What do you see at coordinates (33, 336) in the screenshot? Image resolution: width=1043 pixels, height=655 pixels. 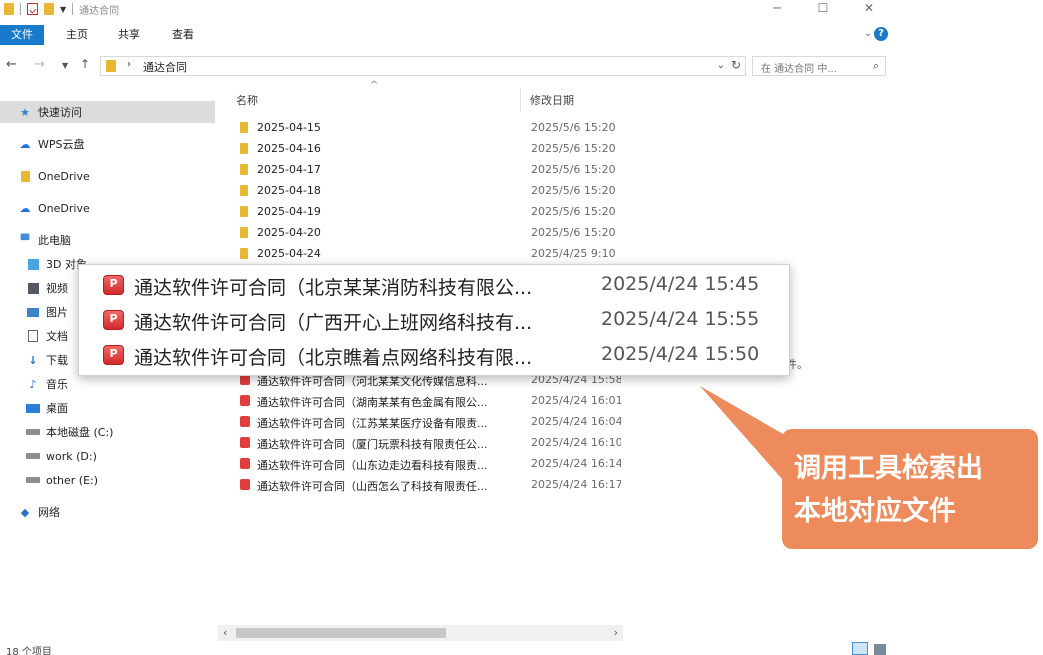 I see `documents-icon-wrap` at bounding box center [33, 336].